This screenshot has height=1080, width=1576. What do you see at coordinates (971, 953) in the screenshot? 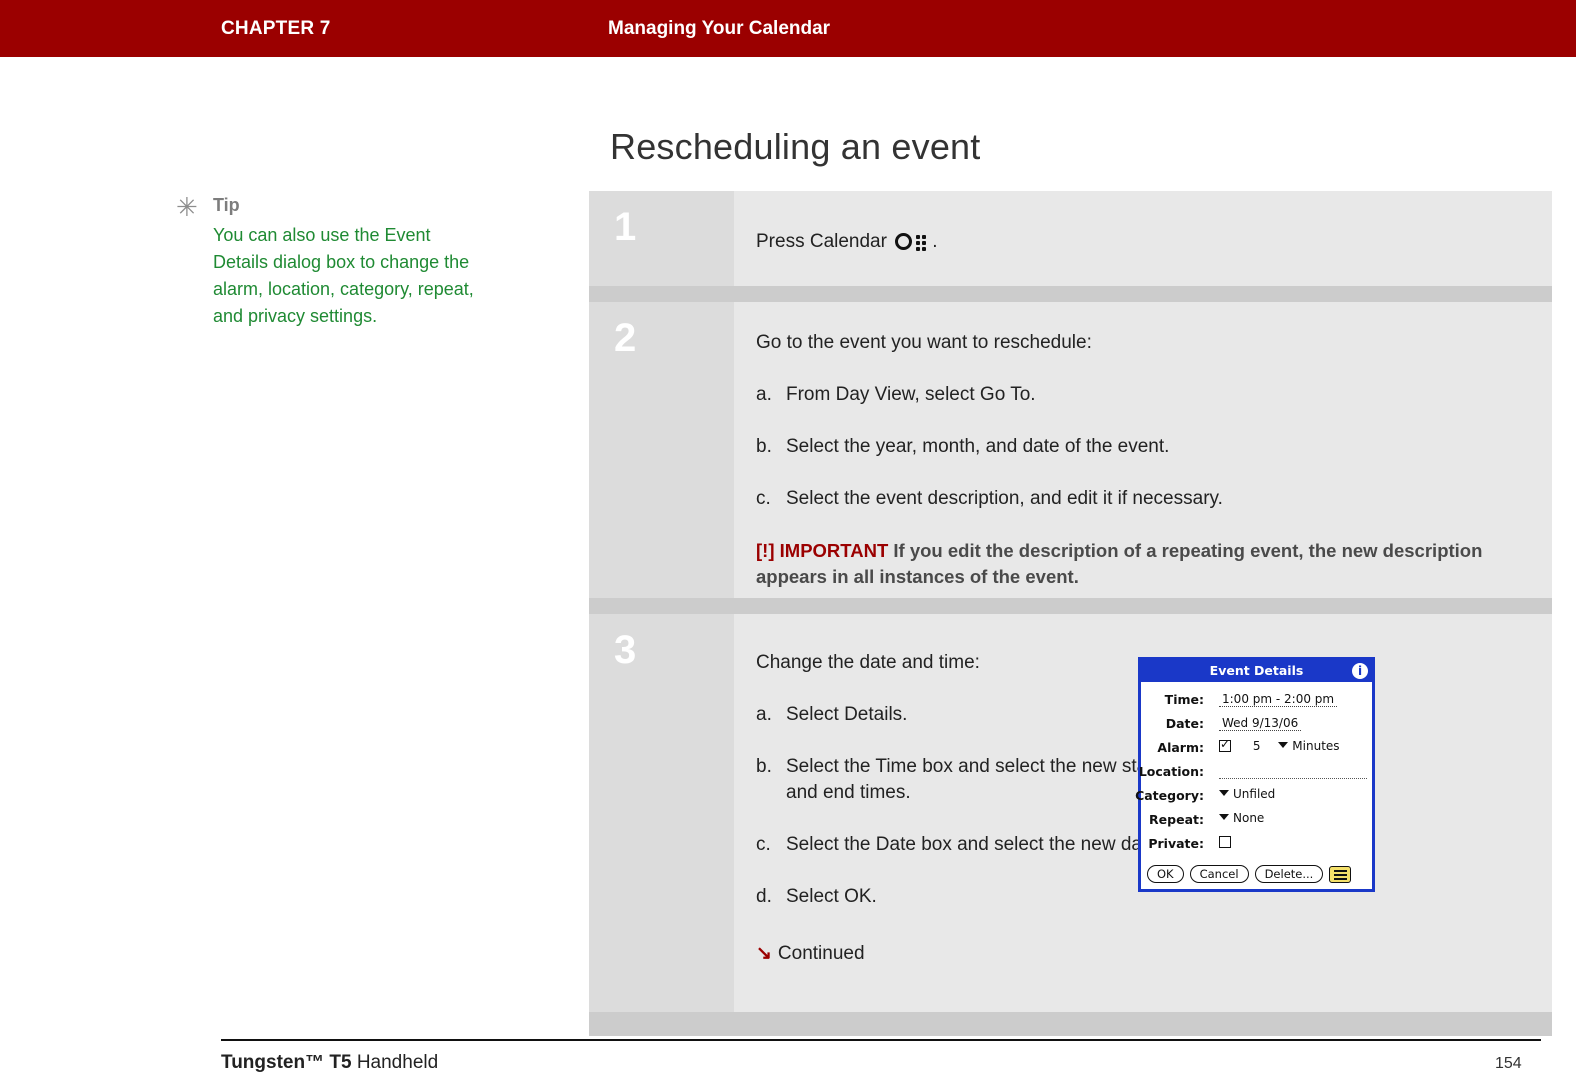
I see `continued-label: ↘ Continued` at bounding box center [971, 953].